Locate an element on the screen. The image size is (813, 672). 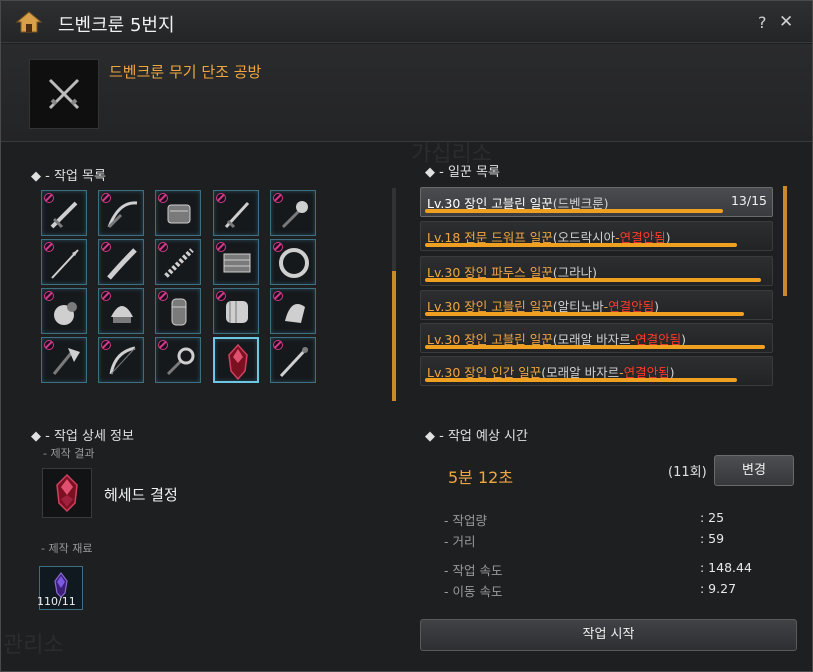
work-item-spear is located at coordinates (64, 262).